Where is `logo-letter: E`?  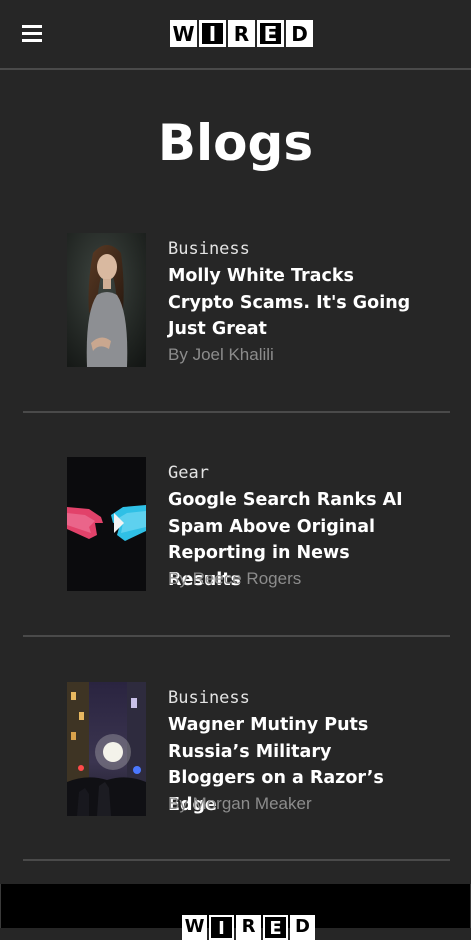 logo-letter: E is located at coordinates (270, 33).